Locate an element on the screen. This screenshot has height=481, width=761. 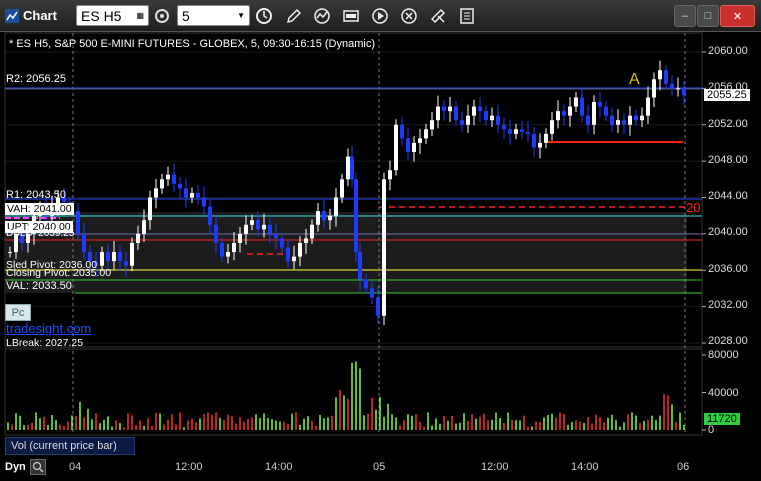
level-r2-label: R2: 2056.25 is located at coordinates (36, 79).